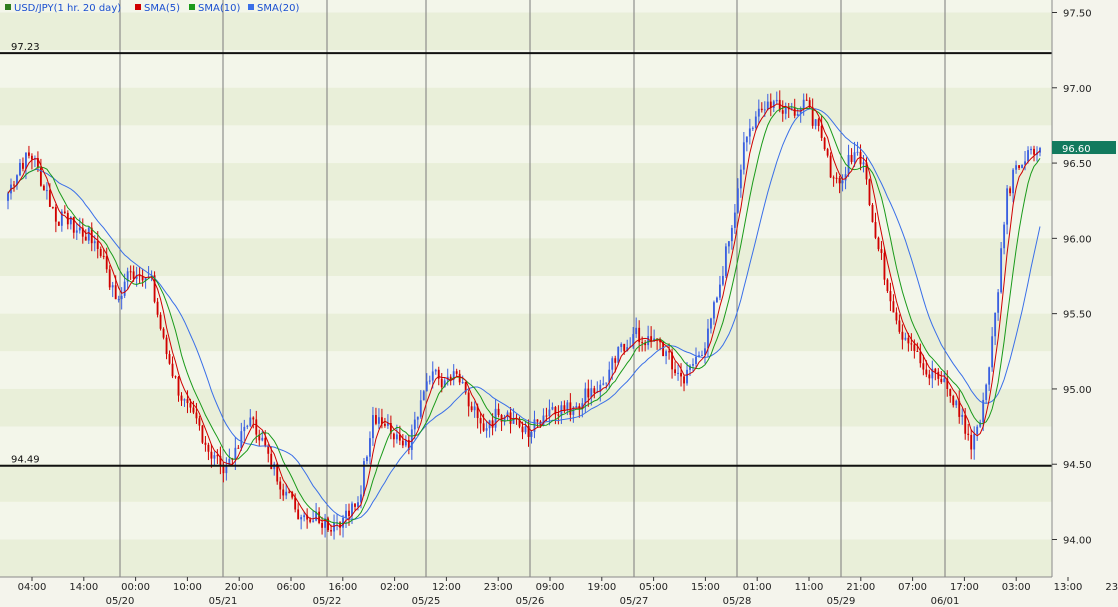 The image size is (1118, 607). What do you see at coordinates (291, 587) in the screenshot?
I see `x-tick-label: 06:00` at bounding box center [291, 587].